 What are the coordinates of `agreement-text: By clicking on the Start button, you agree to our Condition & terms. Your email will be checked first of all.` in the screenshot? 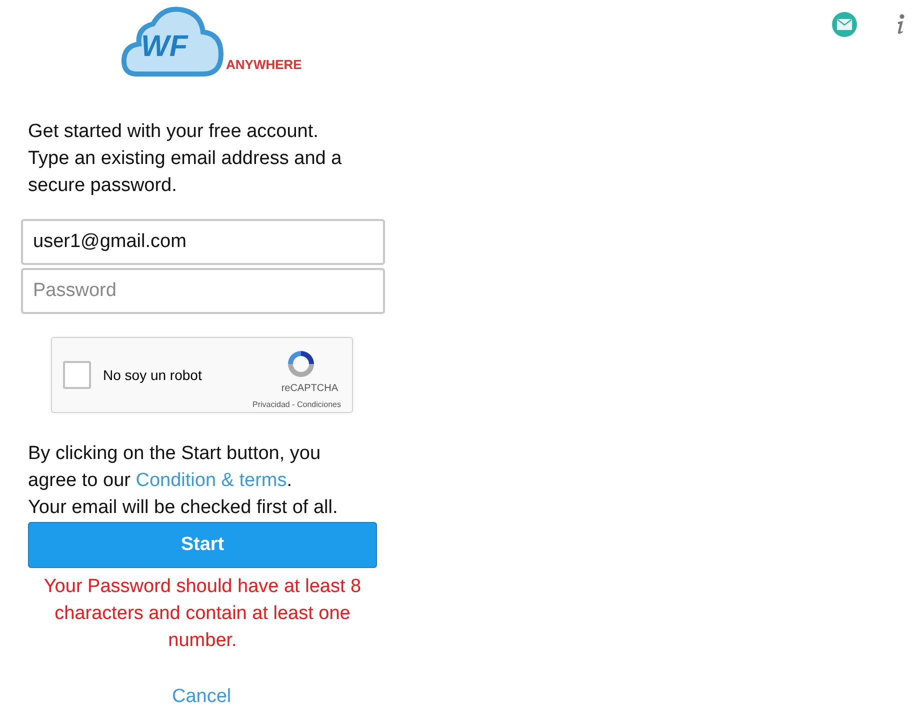 It's located at (183, 481).